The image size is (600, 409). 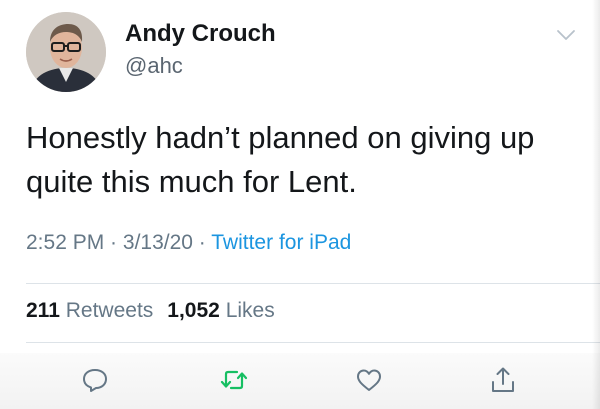 I want to click on avatar, so click(x=66, y=52).